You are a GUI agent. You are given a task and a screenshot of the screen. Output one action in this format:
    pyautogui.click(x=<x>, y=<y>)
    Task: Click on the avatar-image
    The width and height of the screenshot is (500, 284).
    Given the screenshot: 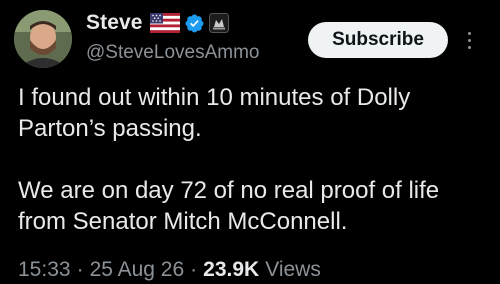 What is the action you would take?
    pyautogui.click(x=43, y=39)
    